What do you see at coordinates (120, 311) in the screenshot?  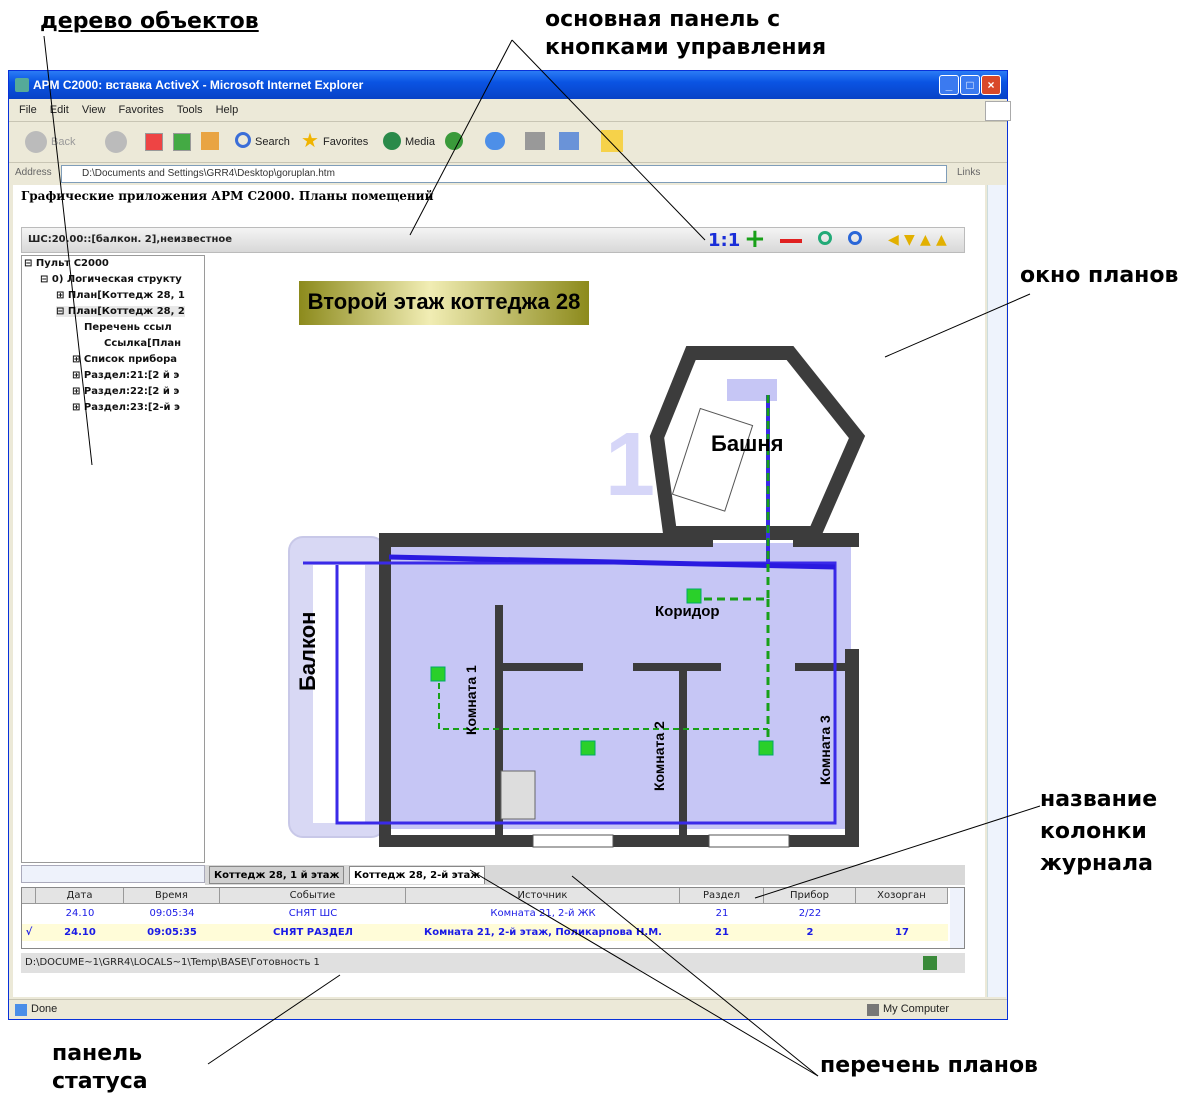 I see `tree-node-plan-2: ⊟ План[Коттедж 28, 2` at bounding box center [120, 311].